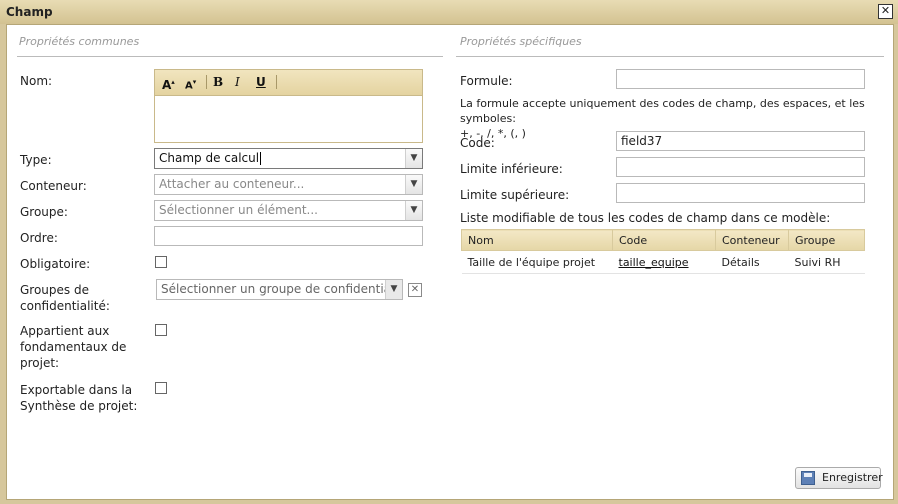 The width and height of the screenshot is (898, 504). I want to click on save-button: Enregistrer, so click(839, 478).